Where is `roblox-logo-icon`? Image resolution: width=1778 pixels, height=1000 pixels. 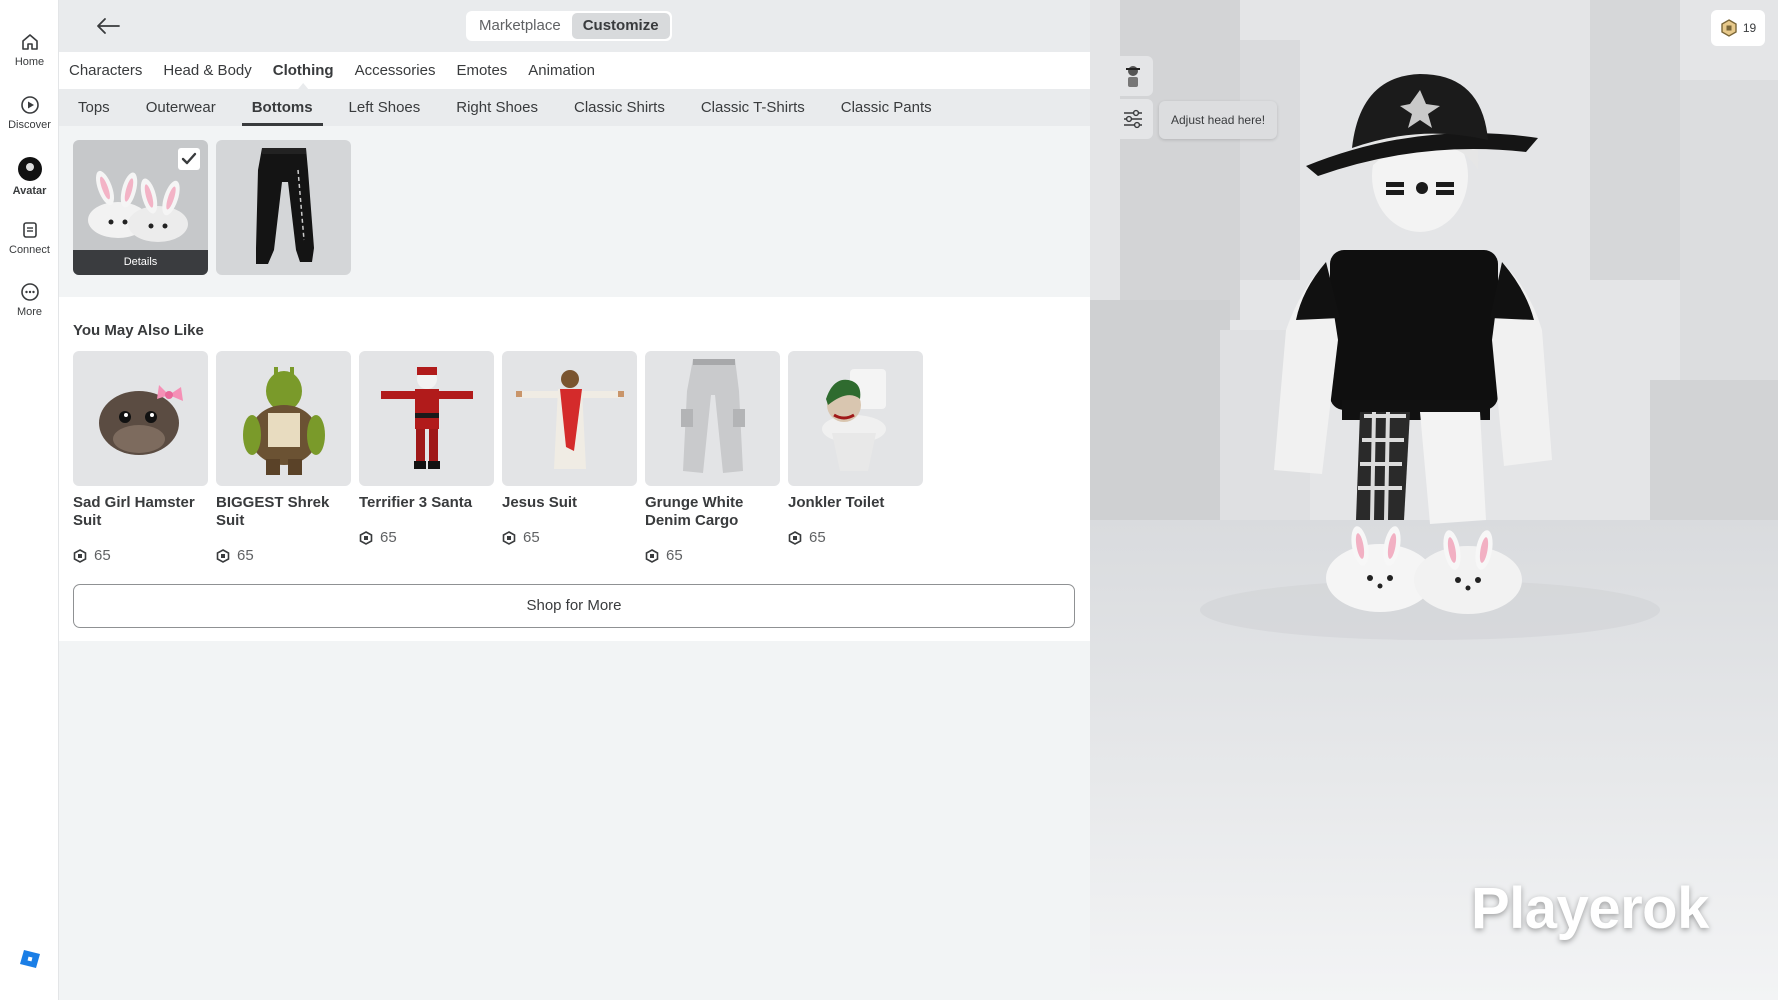
roblox-logo-icon is located at coordinates (30, 959).